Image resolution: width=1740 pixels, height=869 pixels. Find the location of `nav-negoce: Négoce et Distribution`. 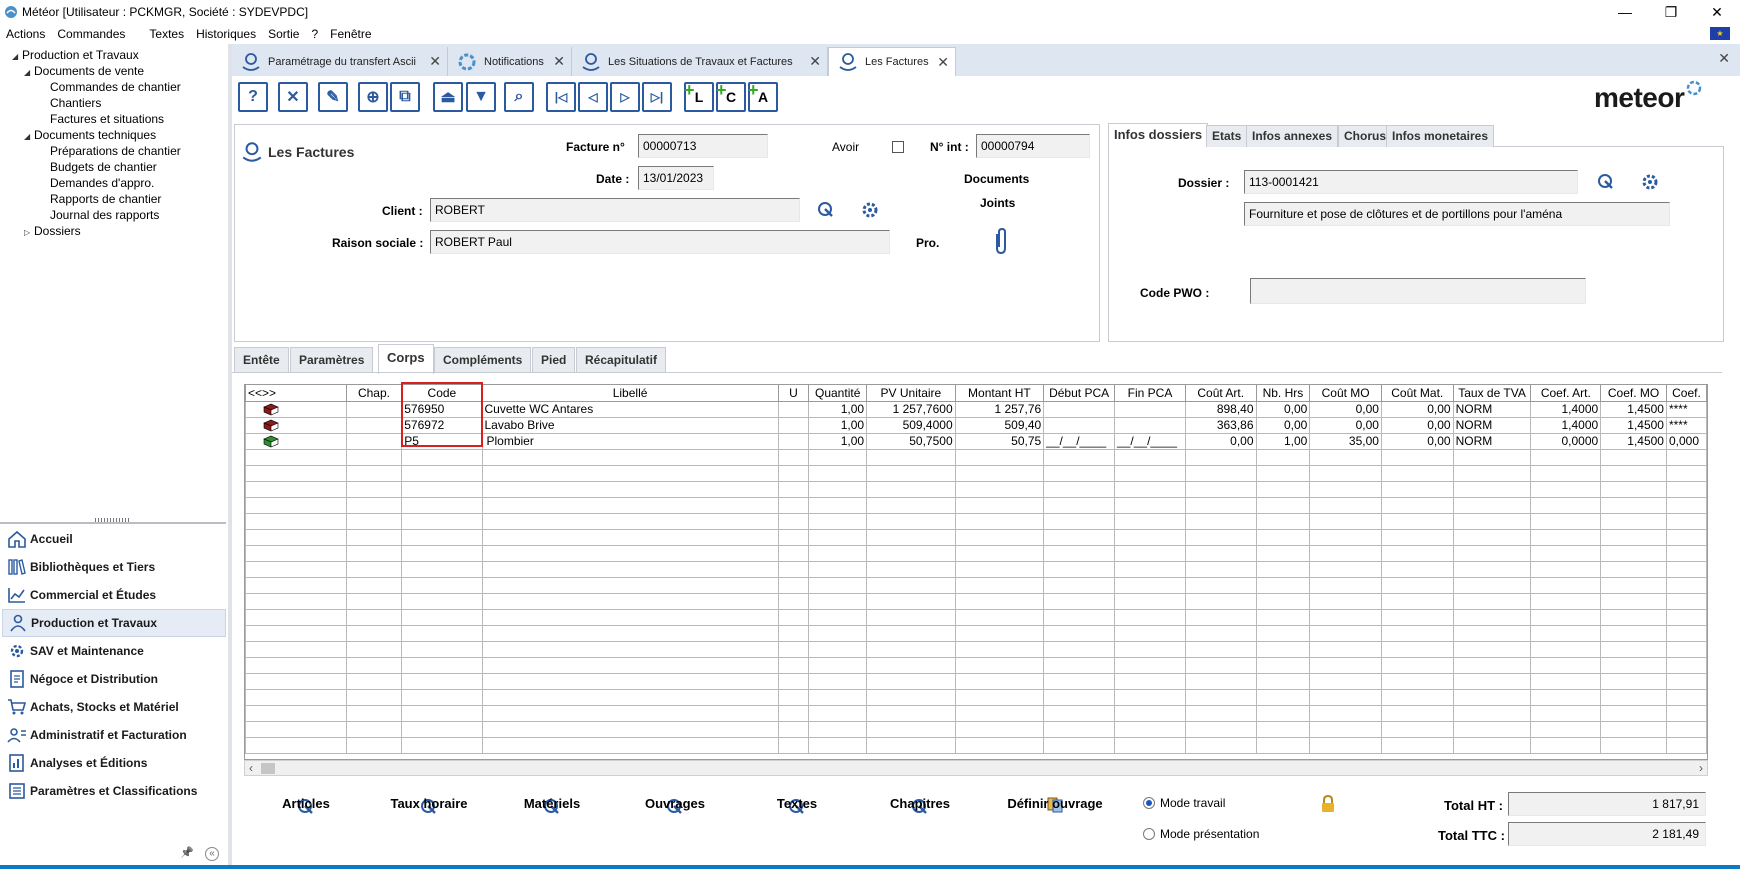

nav-negoce: Négoce et Distribution is located at coordinates (114, 679).